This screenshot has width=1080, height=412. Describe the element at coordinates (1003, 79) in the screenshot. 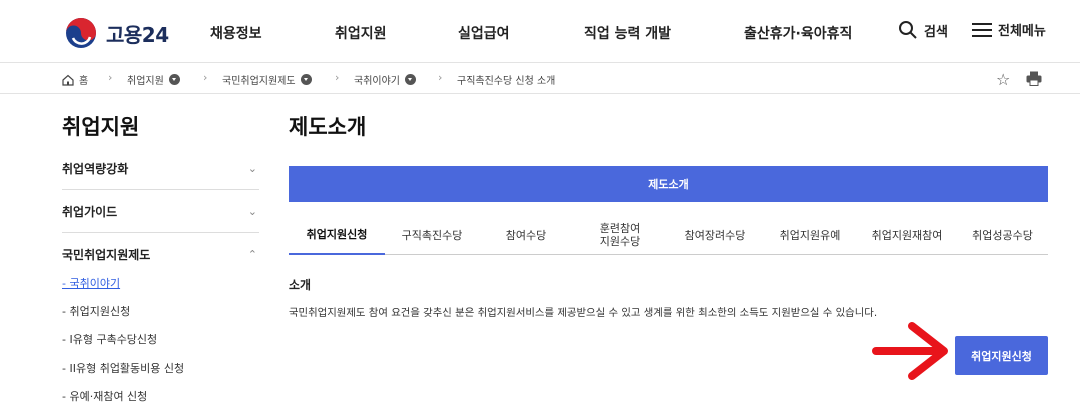

I see `star-icon: ☆` at that location.